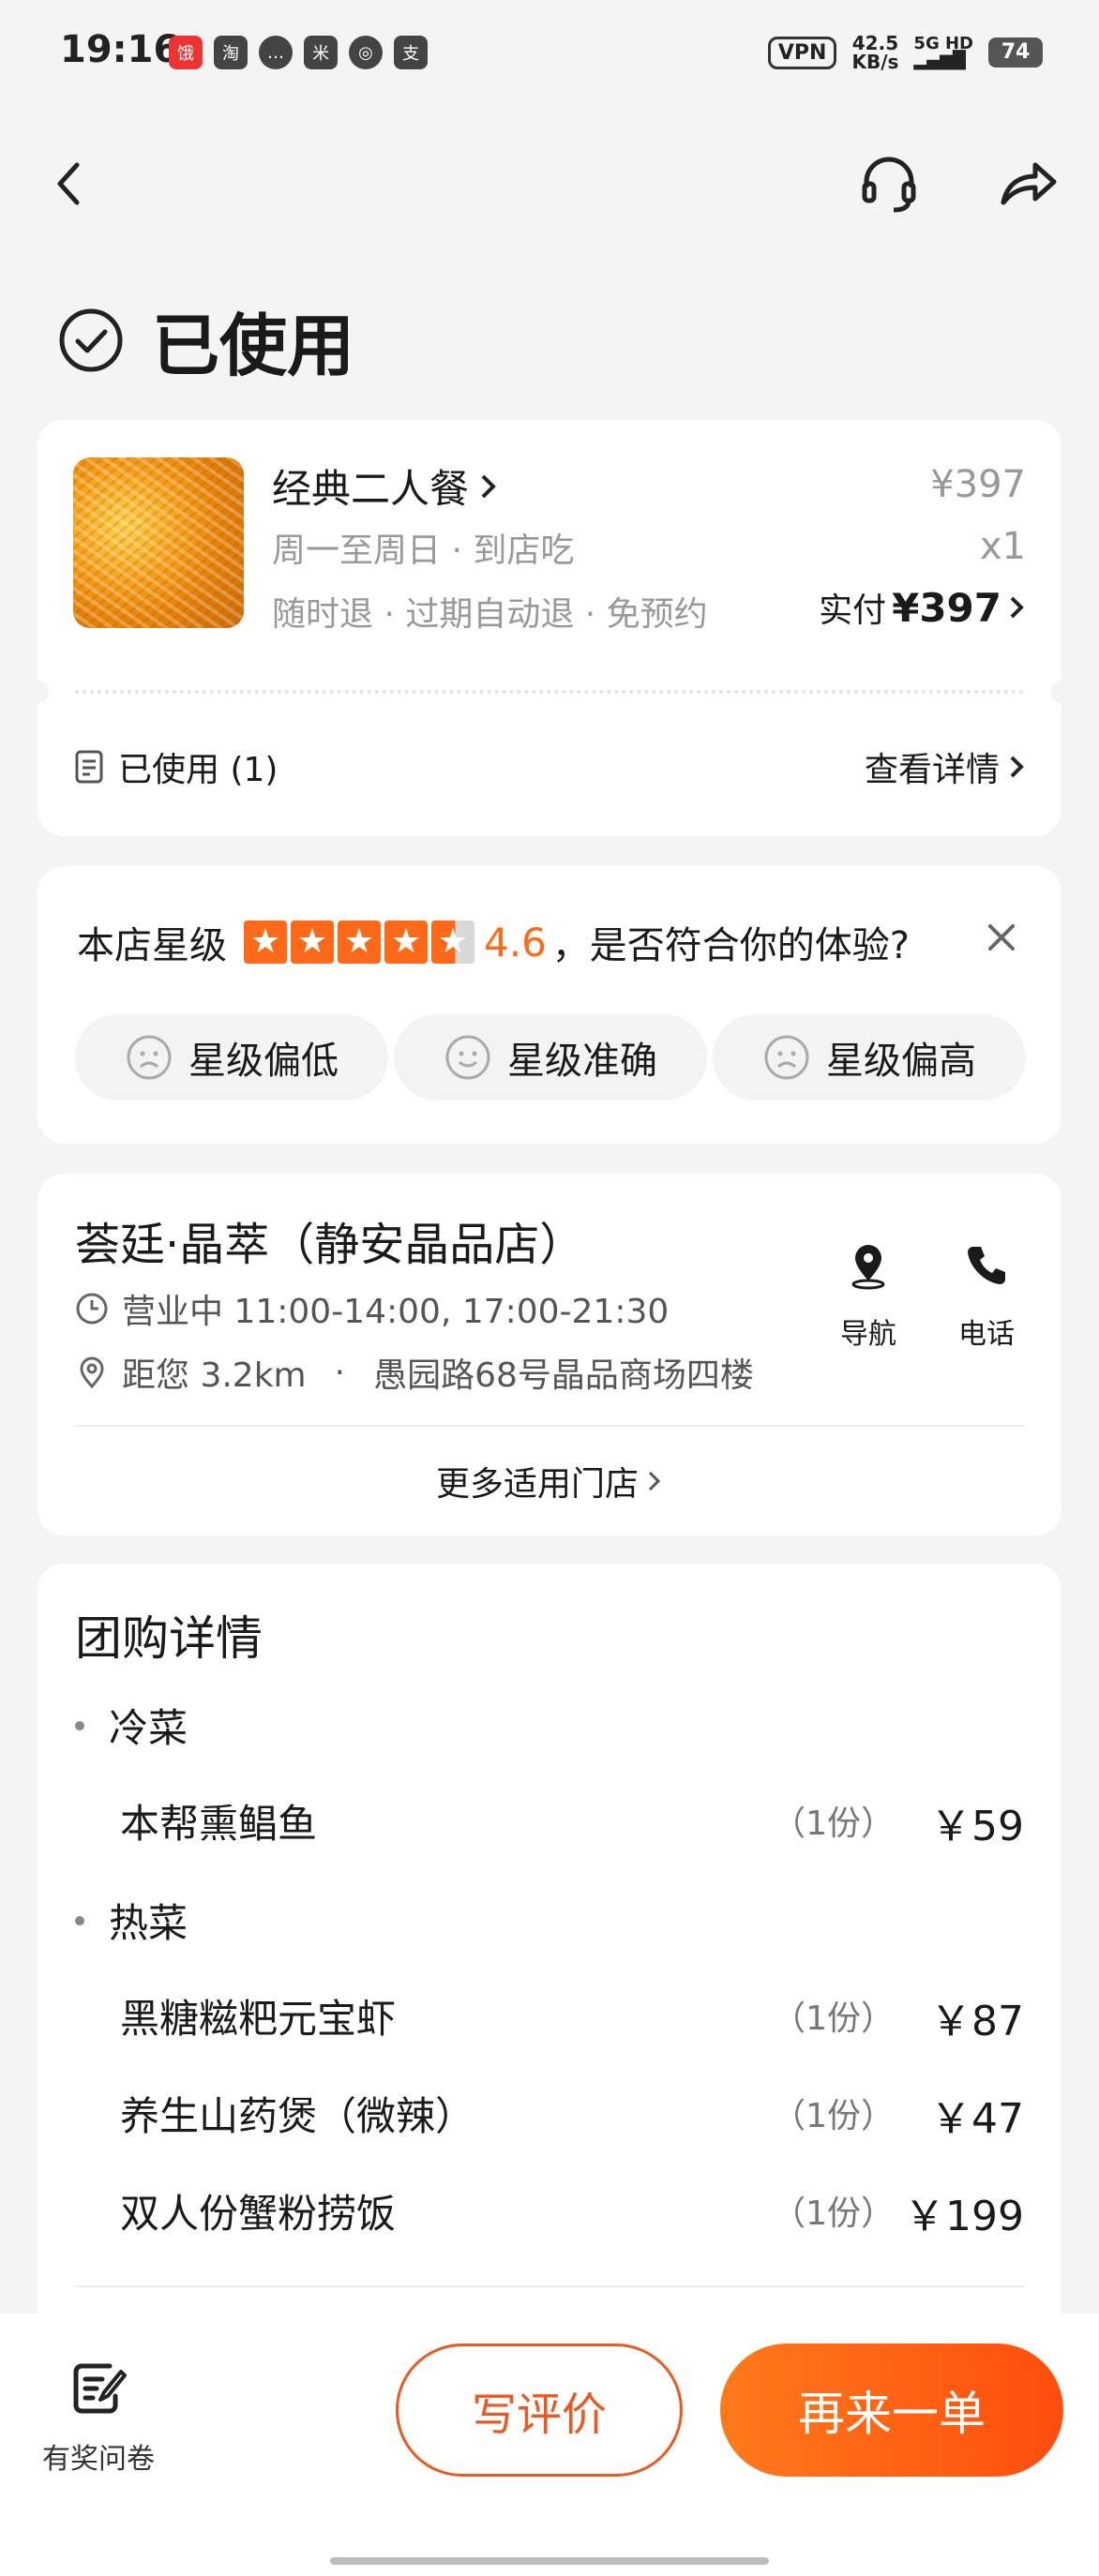  What do you see at coordinates (258, 2214) in the screenshot?
I see `item-name: 双人份蟹粉捞饭` at bounding box center [258, 2214].